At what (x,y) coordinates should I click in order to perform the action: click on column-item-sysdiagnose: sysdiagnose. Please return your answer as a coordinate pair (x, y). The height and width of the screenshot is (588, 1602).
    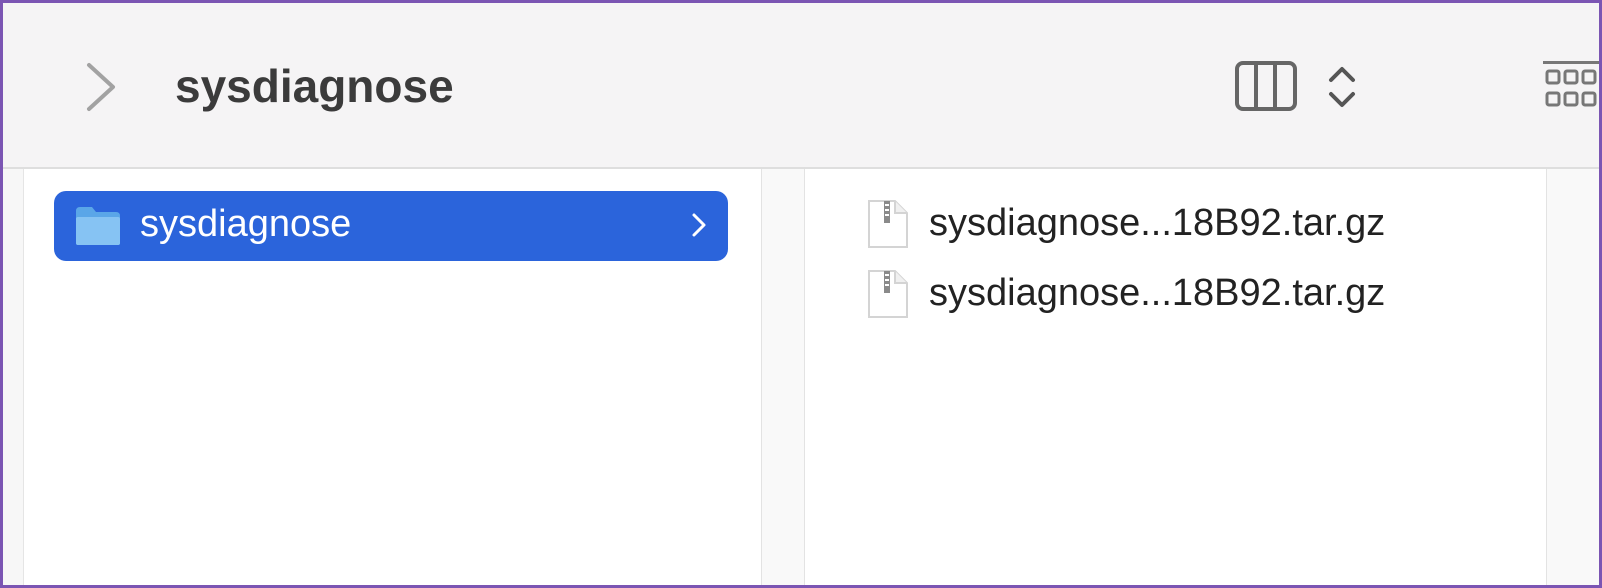
    Looking at the image, I should click on (391, 226).